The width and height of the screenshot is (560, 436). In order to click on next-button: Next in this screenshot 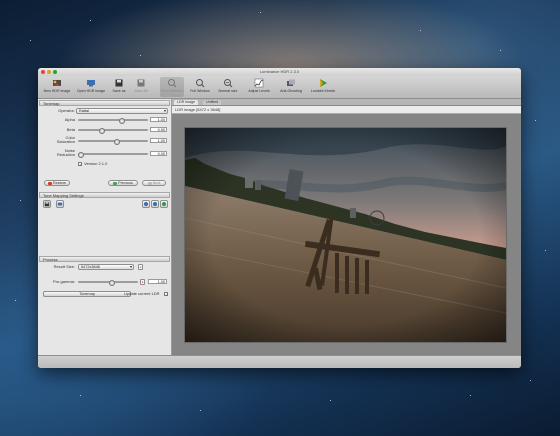, I will do `click(154, 183)`.